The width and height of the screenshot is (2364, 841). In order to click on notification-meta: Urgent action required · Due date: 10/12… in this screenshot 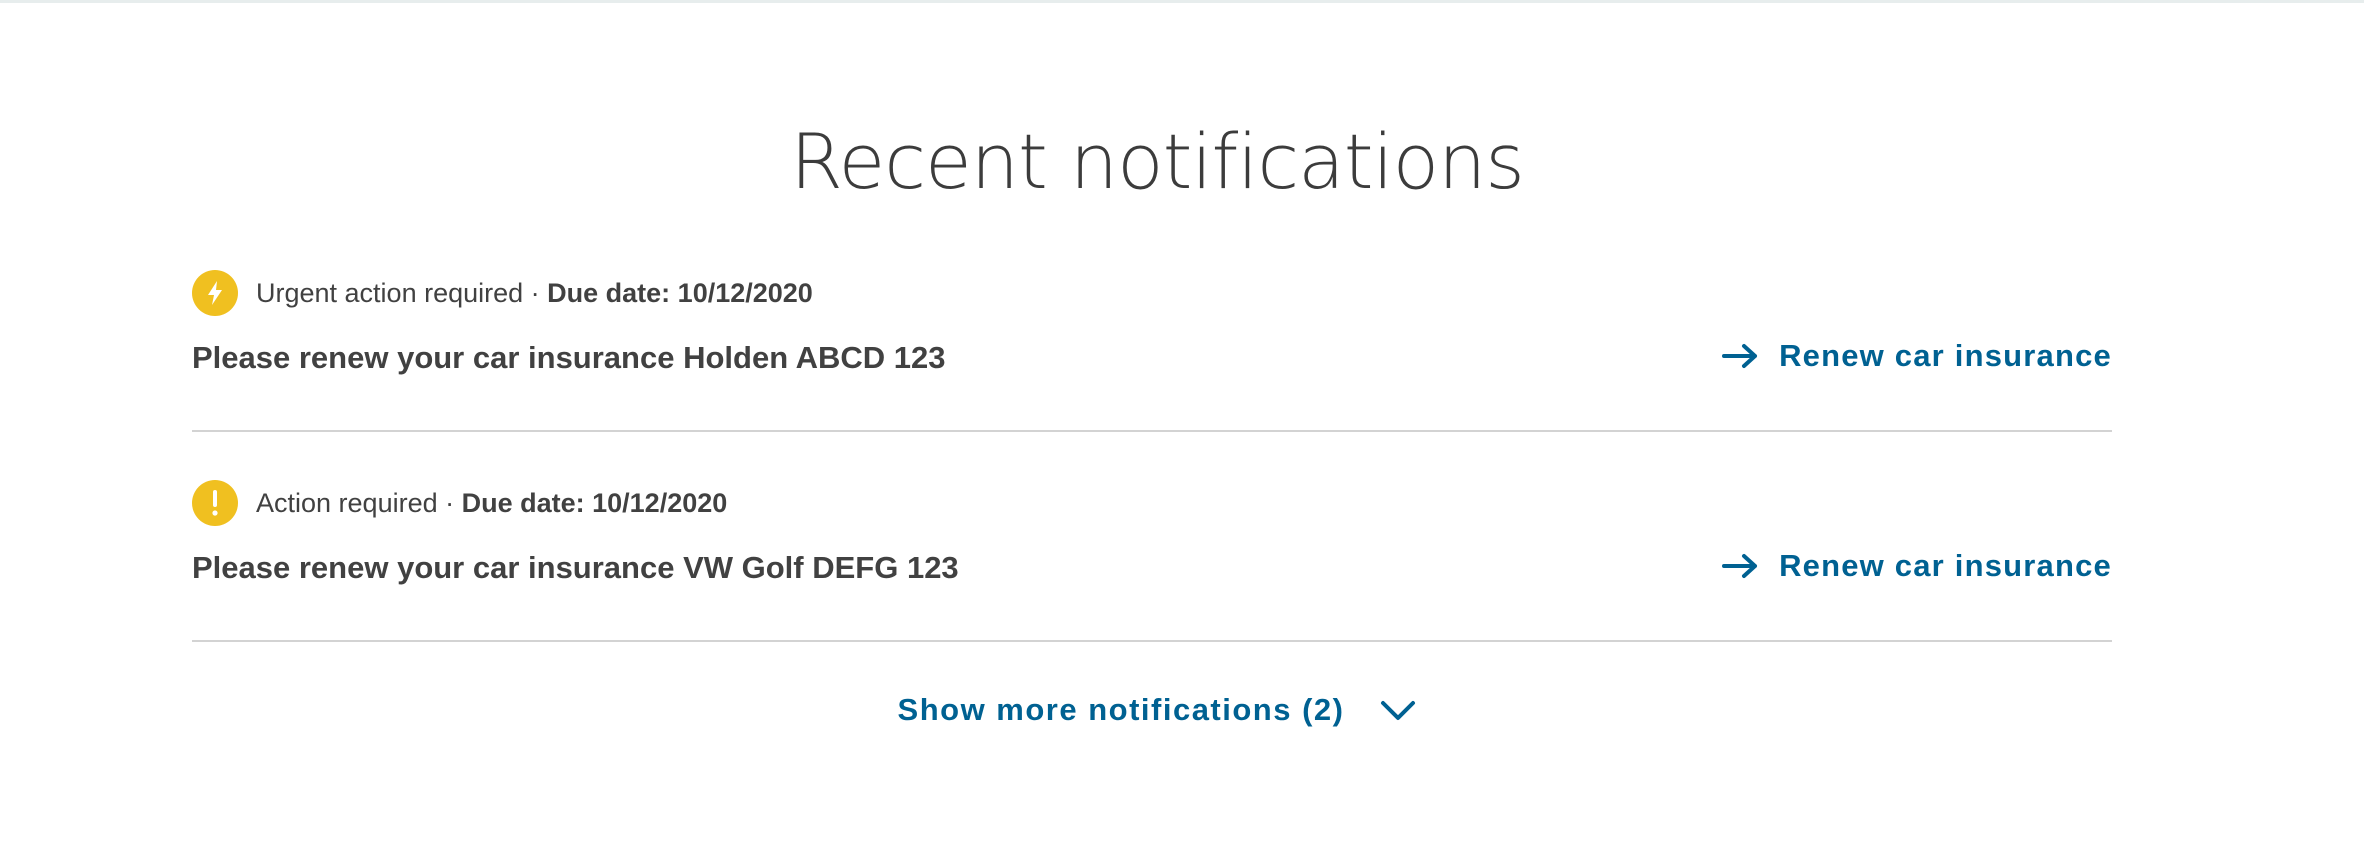, I will do `click(502, 293)`.